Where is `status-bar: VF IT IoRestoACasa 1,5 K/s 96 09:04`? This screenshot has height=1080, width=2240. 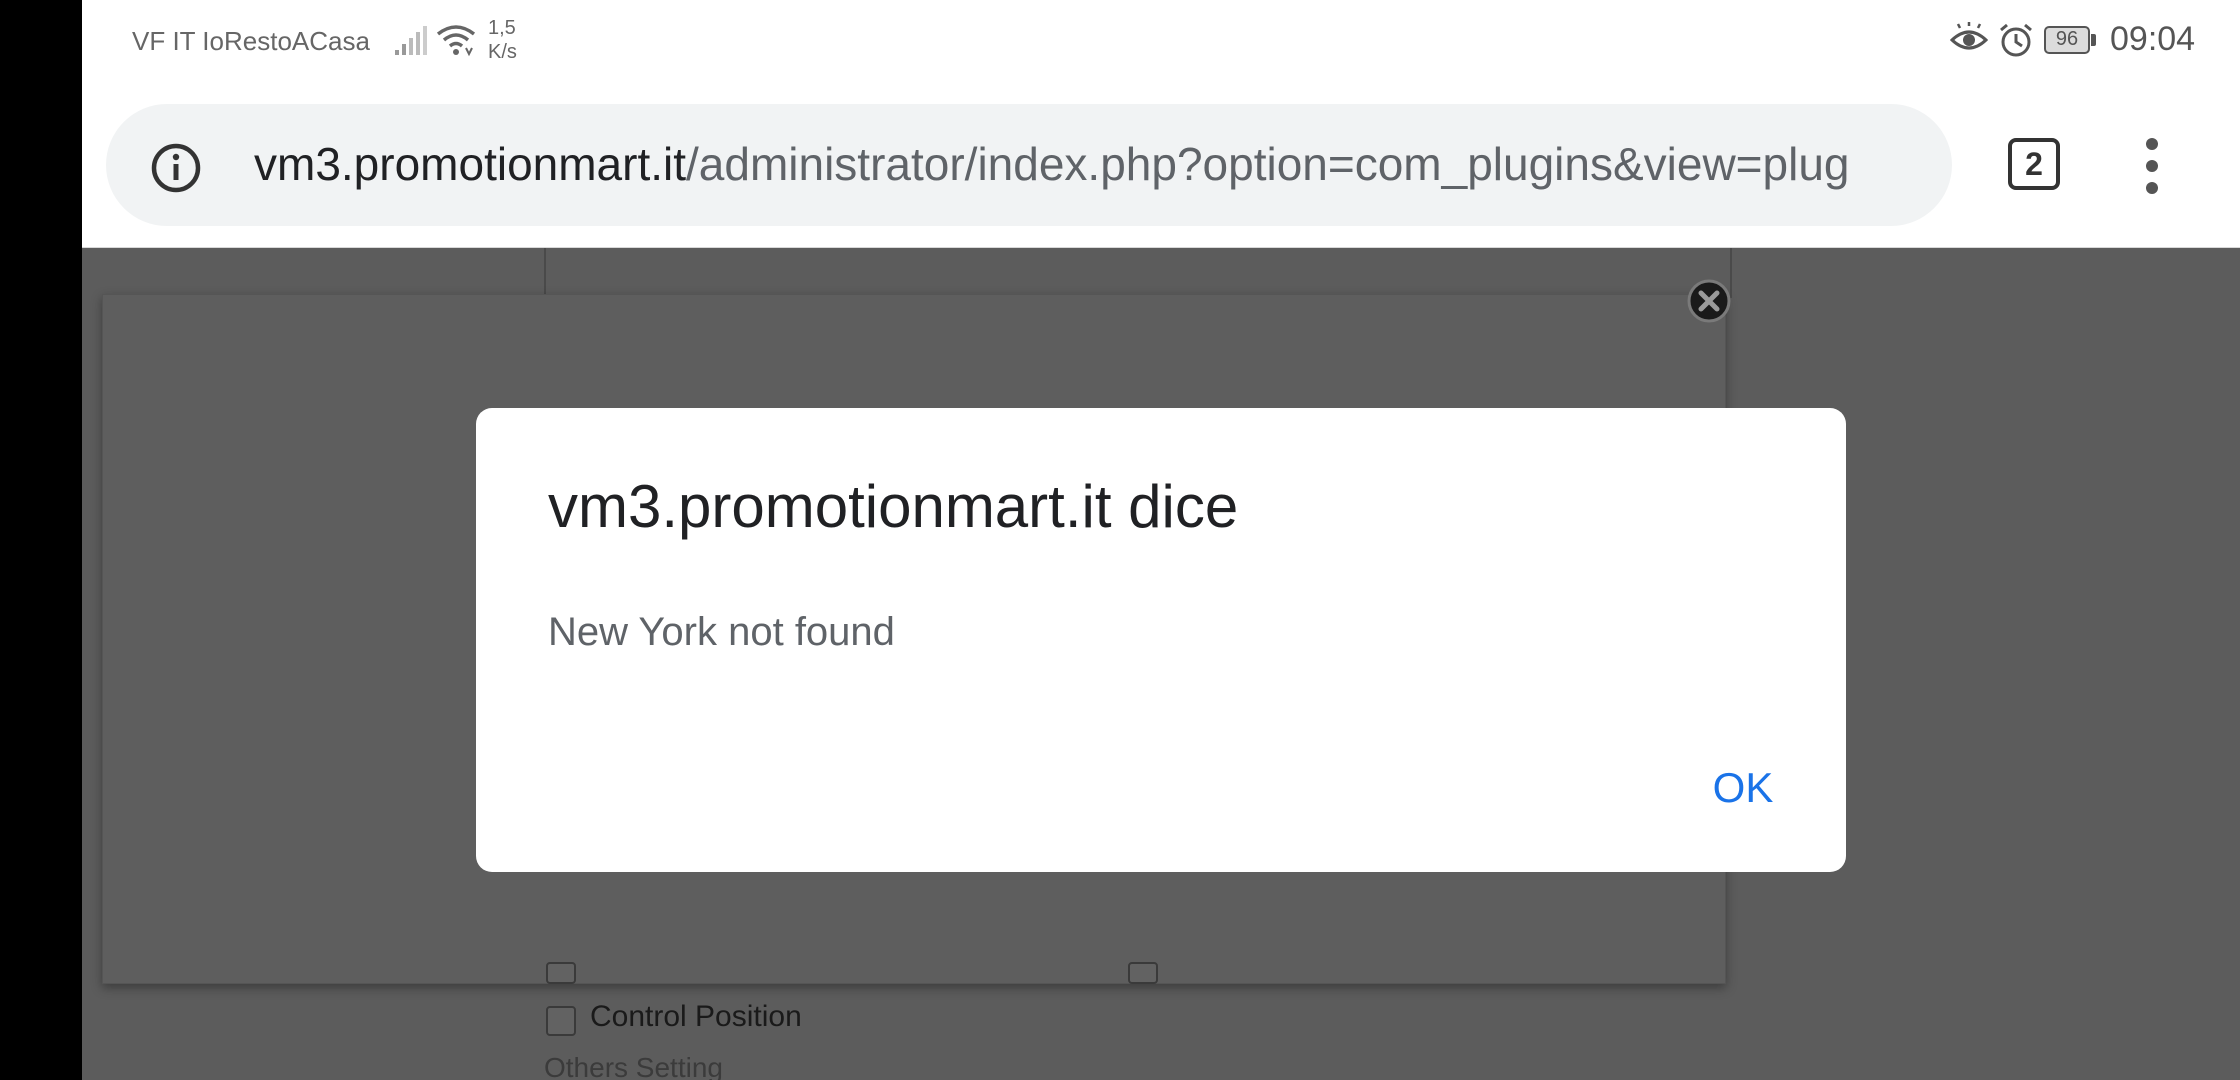
status-bar: VF IT IoRestoACasa 1,5 K/s 96 09:04 is located at coordinates (1161, 41).